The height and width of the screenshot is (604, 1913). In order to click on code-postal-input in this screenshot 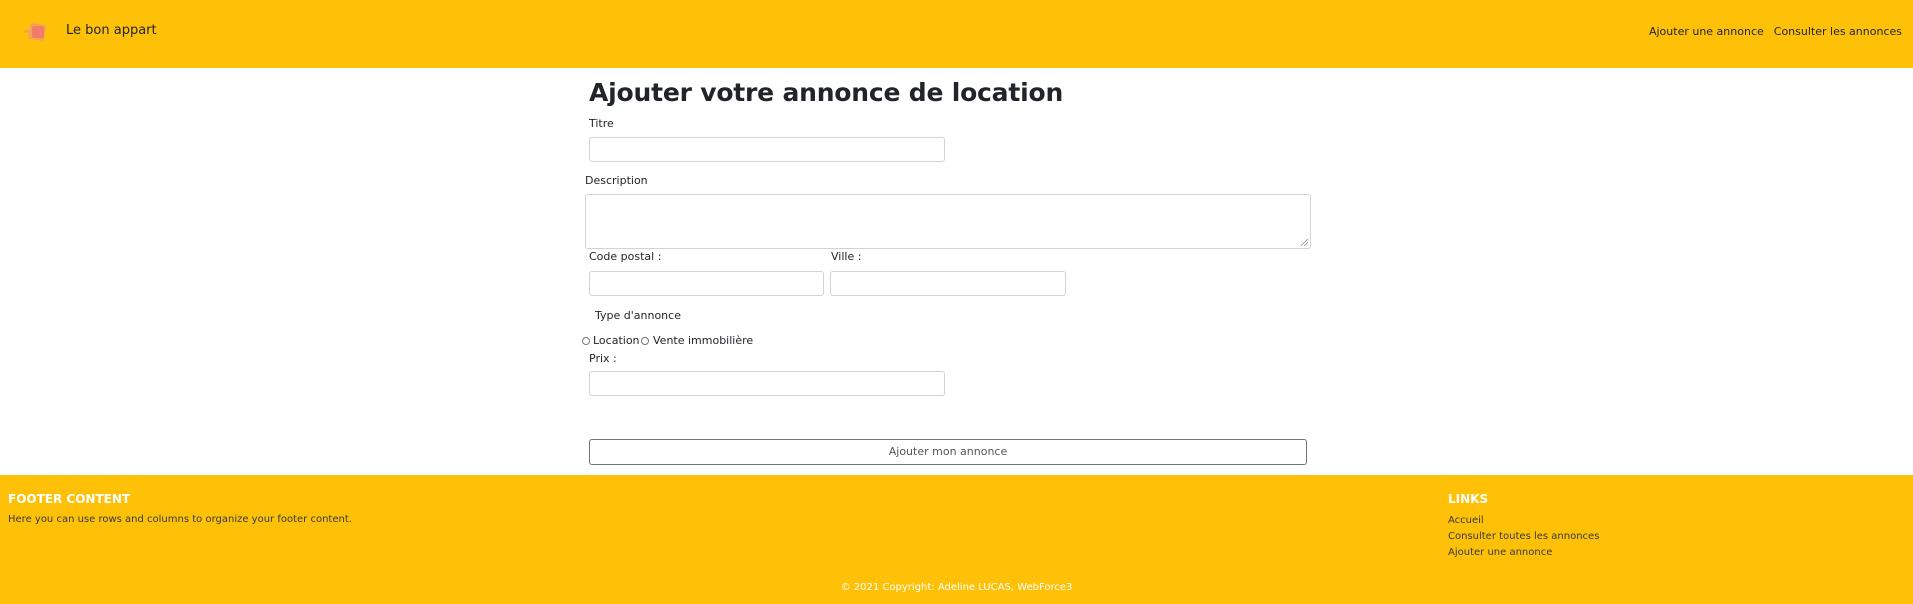, I will do `click(706, 283)`.